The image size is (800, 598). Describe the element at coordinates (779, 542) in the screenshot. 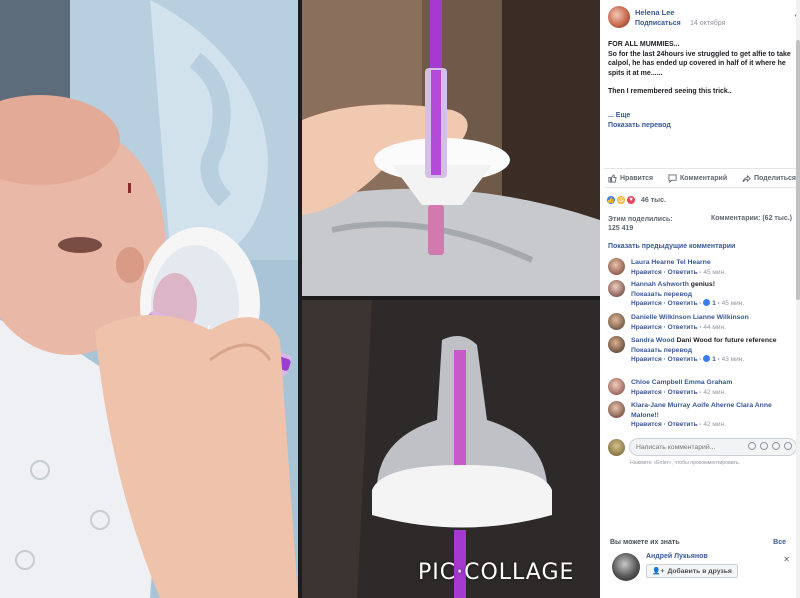

I see `pymk-see-all-link: Все` at that location.